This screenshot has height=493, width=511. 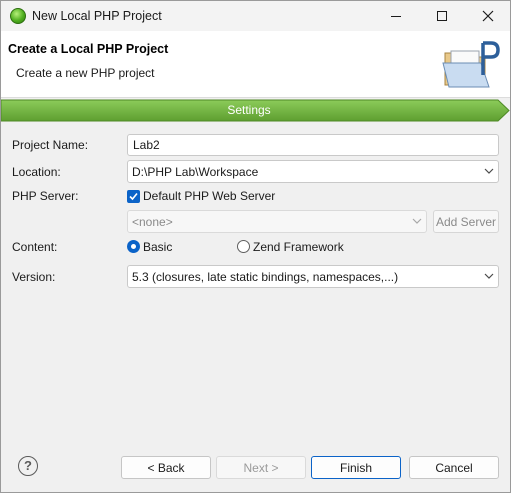 What do you see at coordinates (146, 145) in the screenshot?
I see `project-name-value: Lab2` at bounding box center [146, 145].